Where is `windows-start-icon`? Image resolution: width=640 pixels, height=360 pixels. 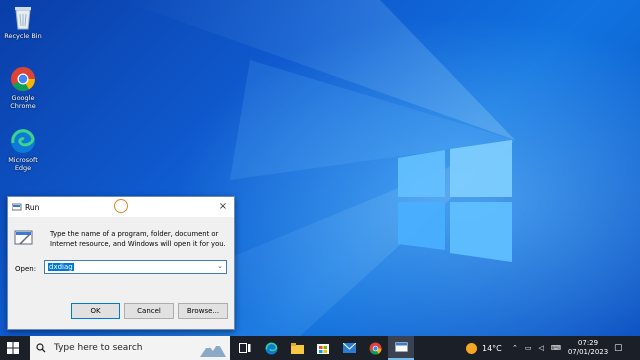
windows-start-icon is located at coordinates (13, 348).